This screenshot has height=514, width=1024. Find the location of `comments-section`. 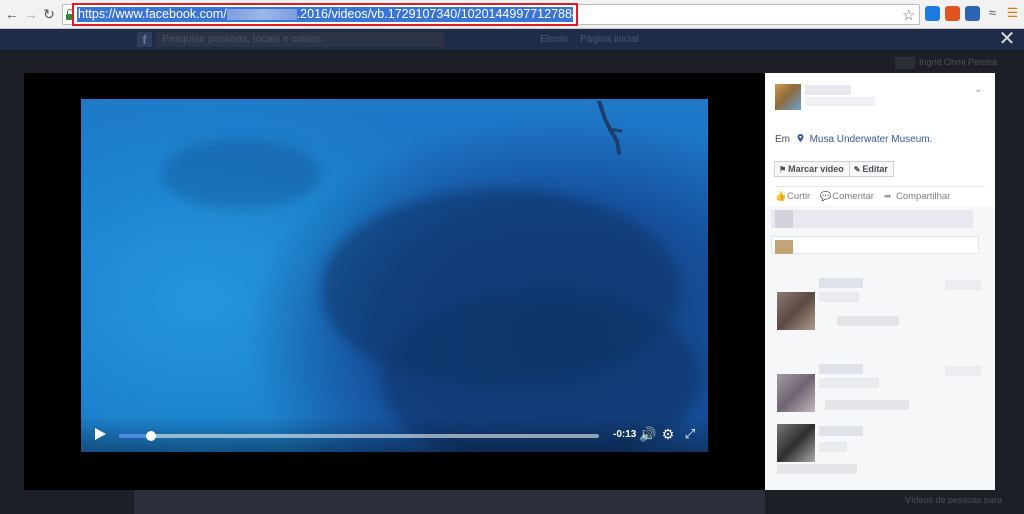

comments-section is located at coordinates (880, 348).